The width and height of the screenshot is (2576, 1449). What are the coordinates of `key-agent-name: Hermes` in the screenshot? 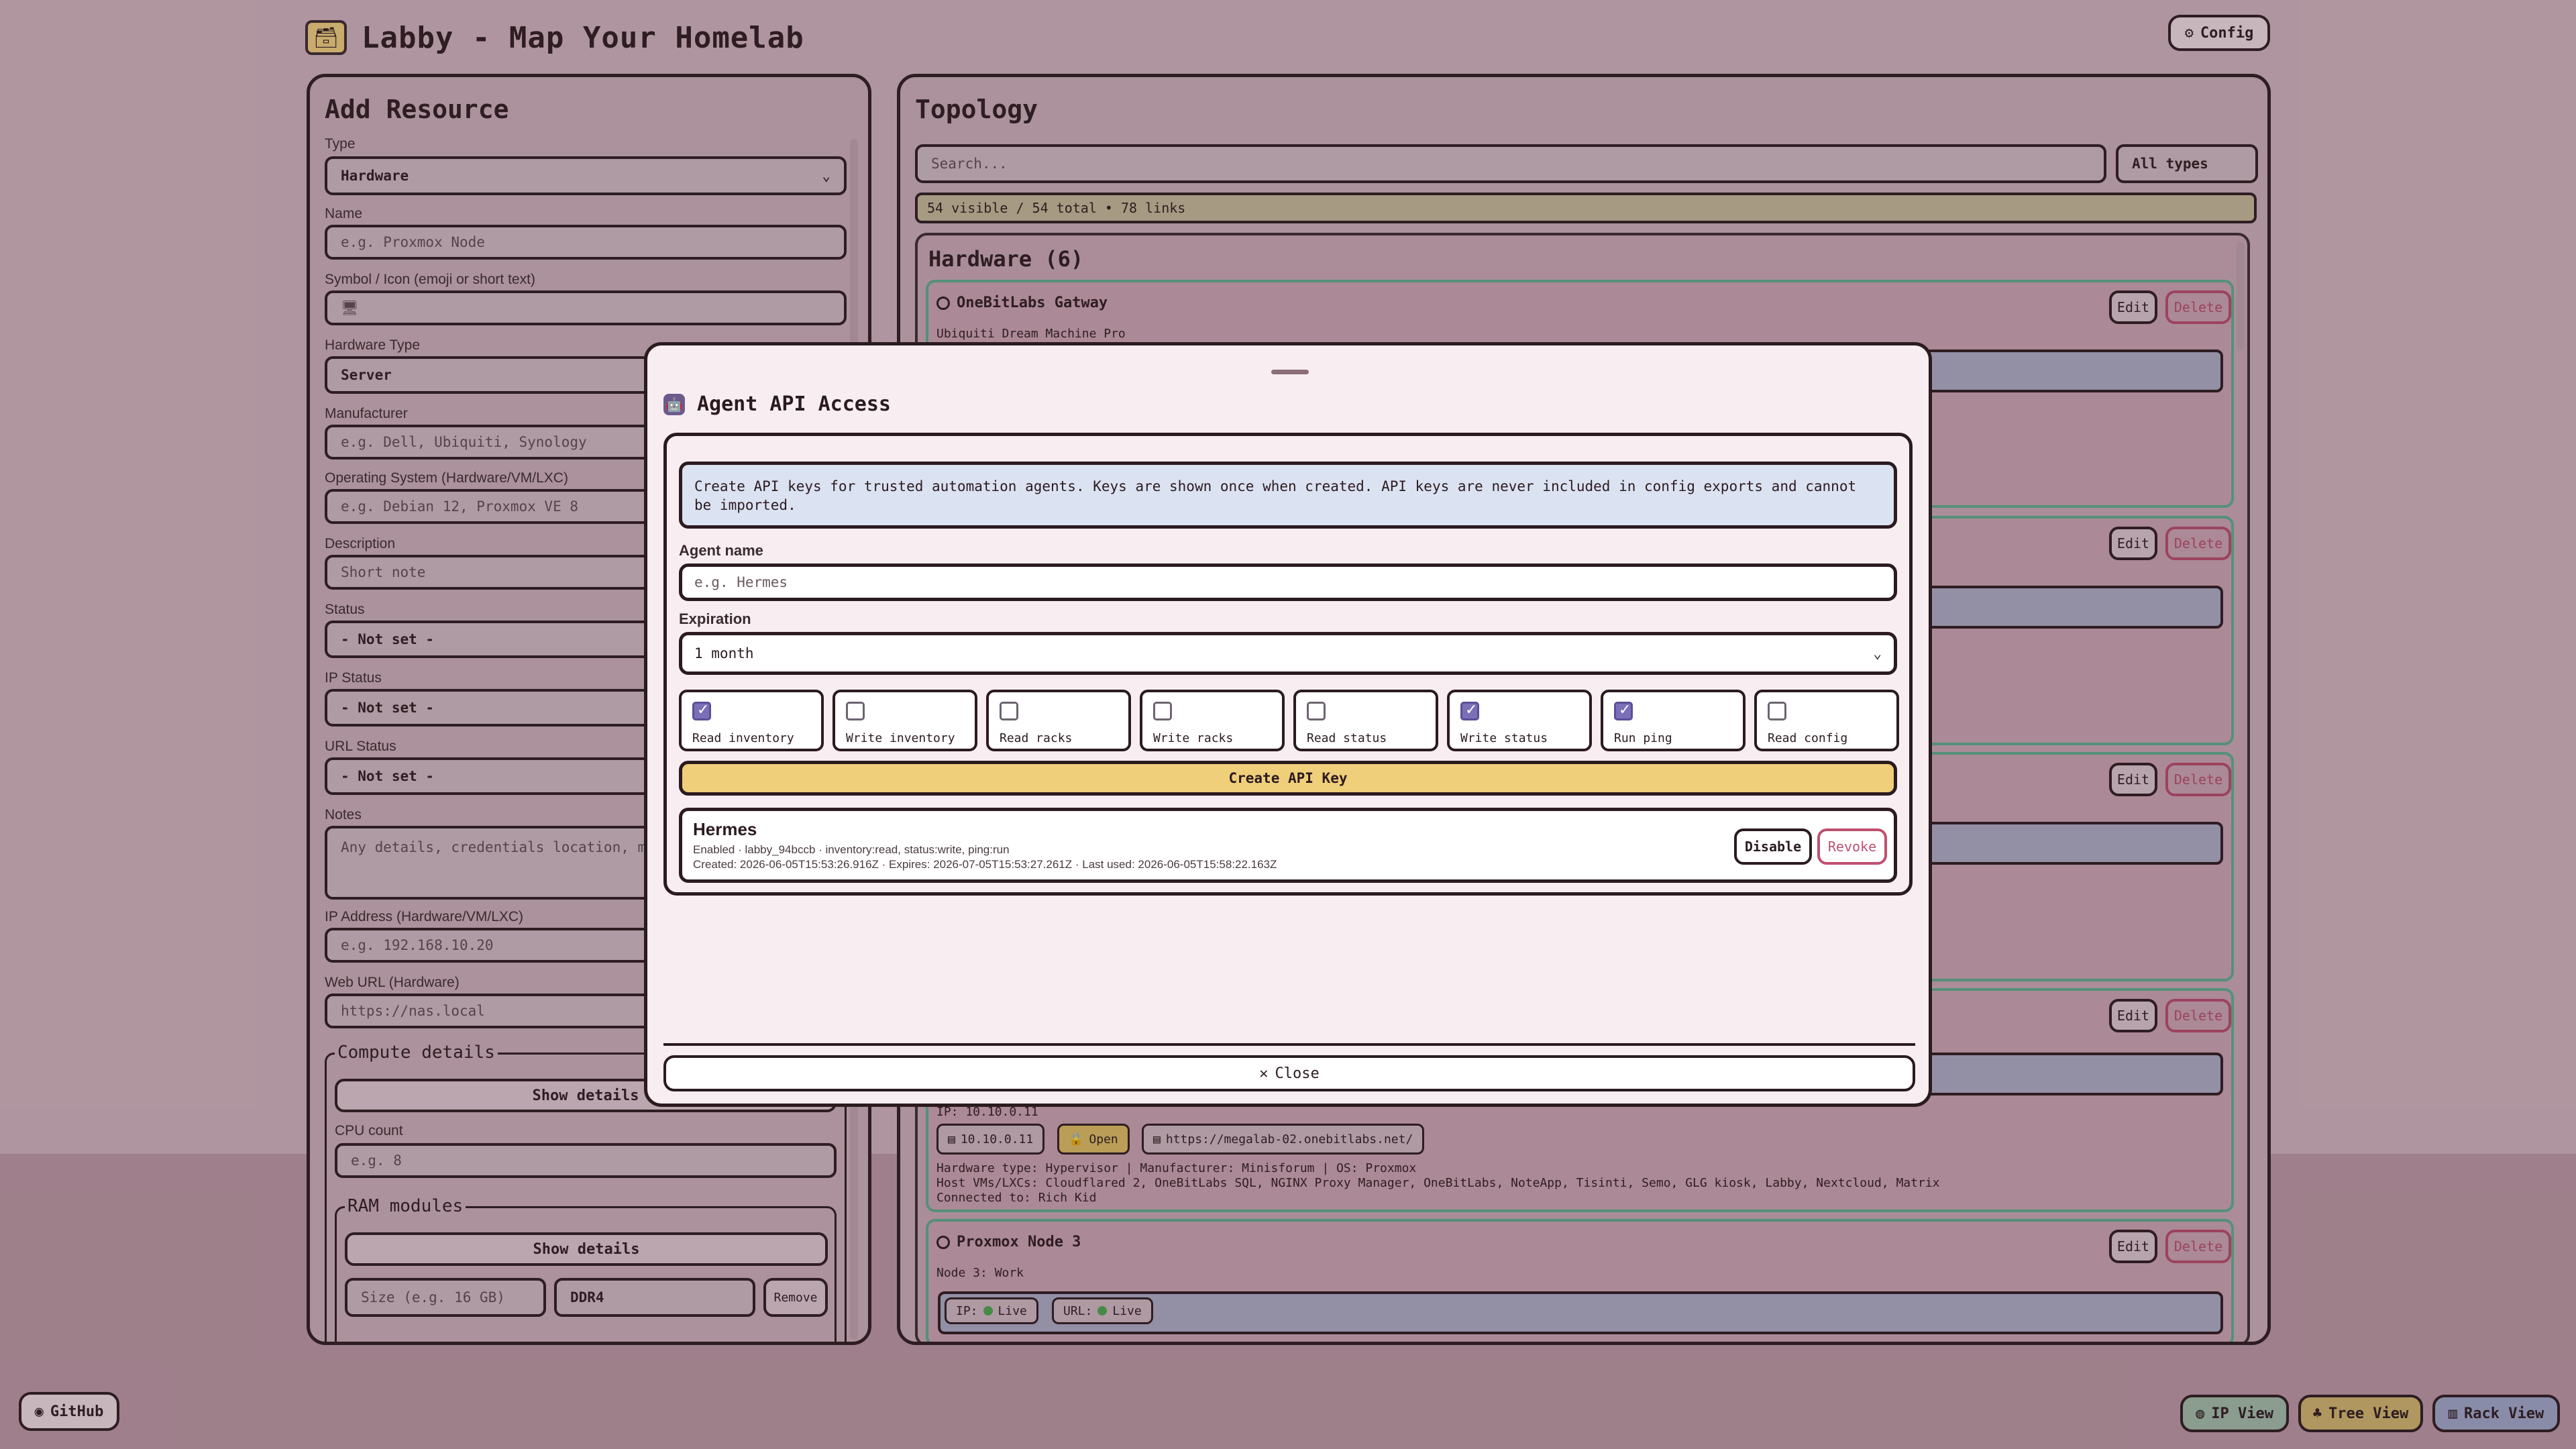 It's located at (725, 829).